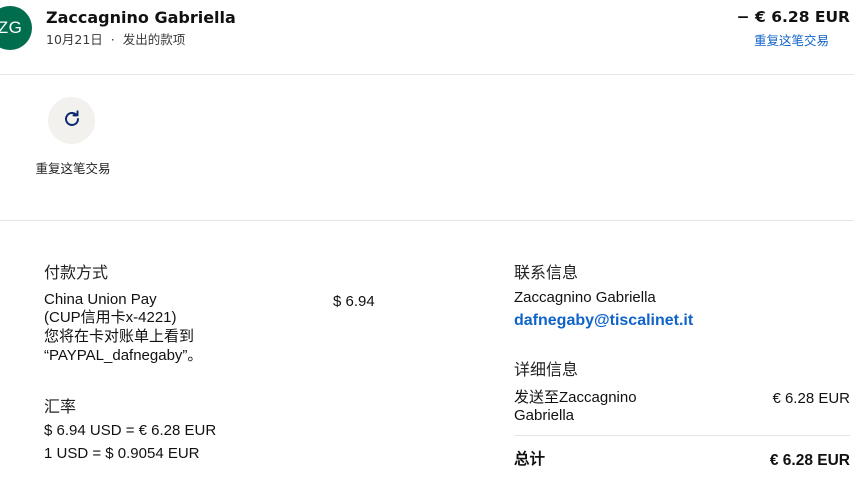 The height and width of the screenshot is (481, 854). I want to click on total-label: 总计, so click(530, 459).